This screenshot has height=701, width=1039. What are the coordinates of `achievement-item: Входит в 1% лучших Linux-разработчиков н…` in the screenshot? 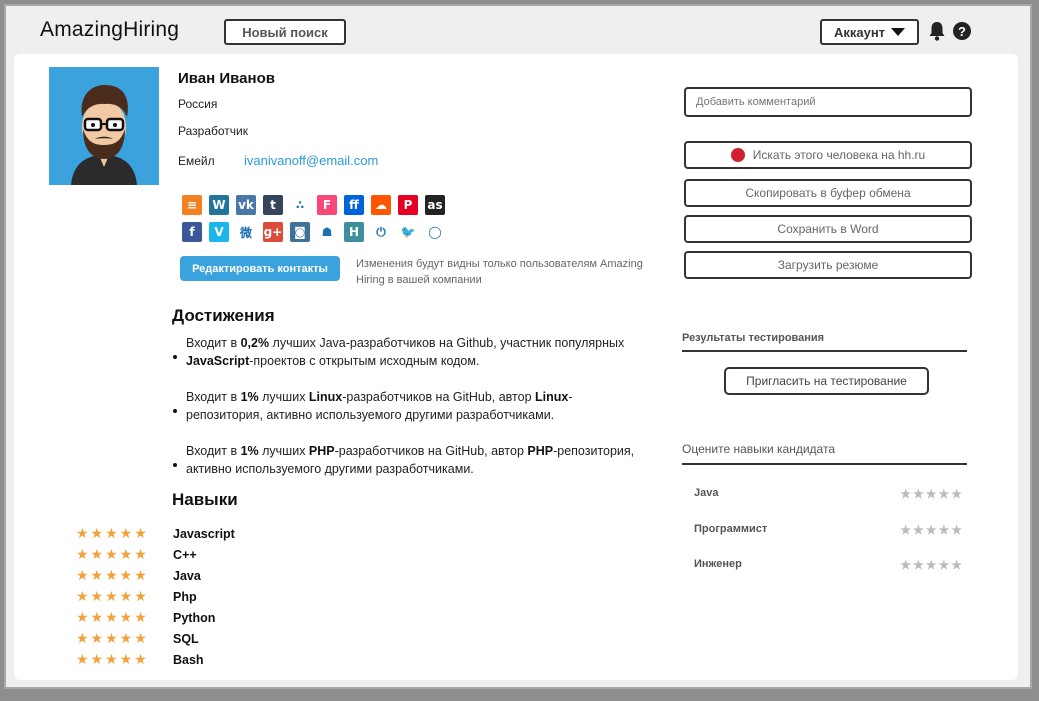 It's located at (407, 406).